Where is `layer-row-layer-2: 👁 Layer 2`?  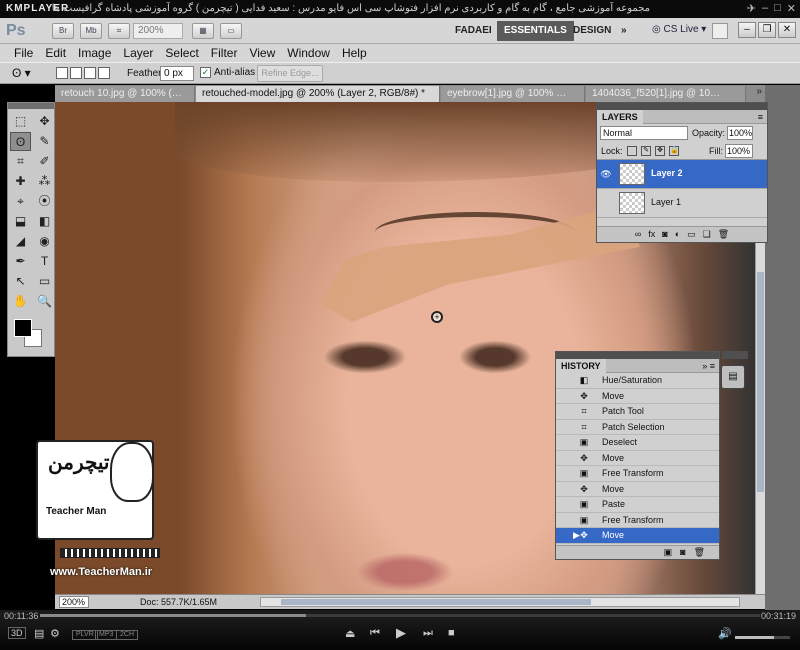
layer-row-layer-2: 👁 Layer 2 is located at coordinates (682, 174).